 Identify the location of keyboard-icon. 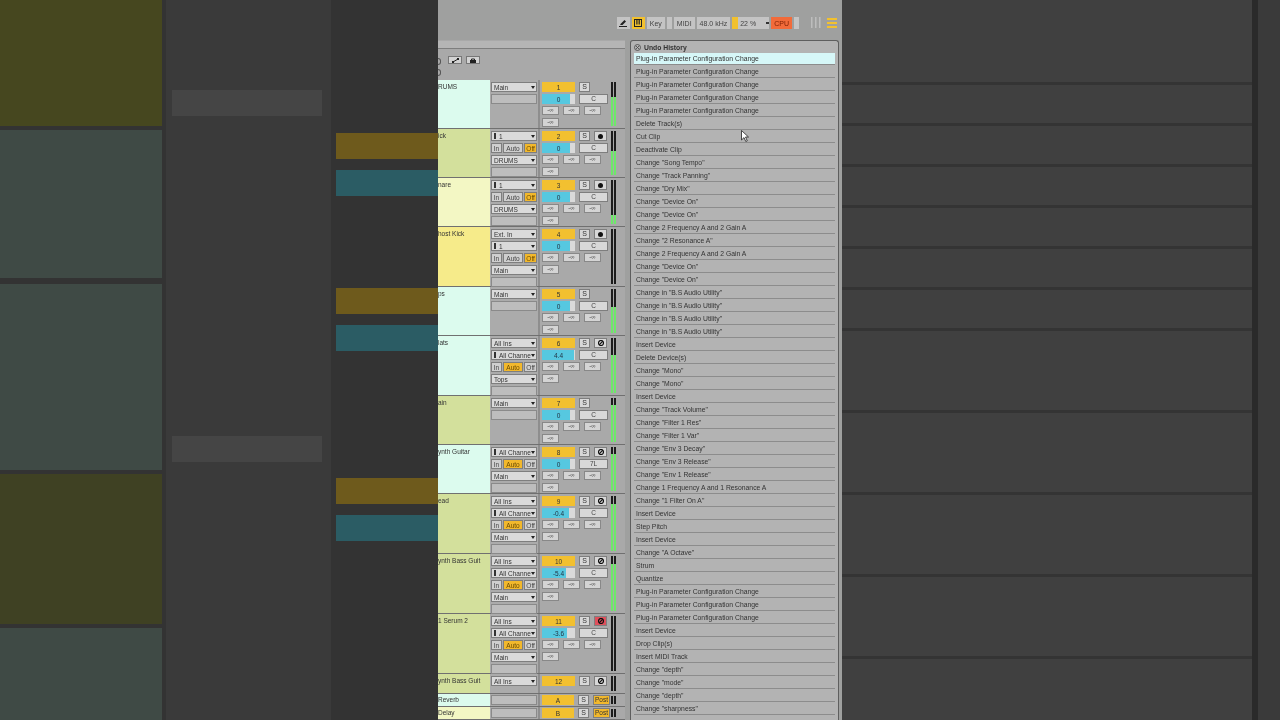
(638, 23).